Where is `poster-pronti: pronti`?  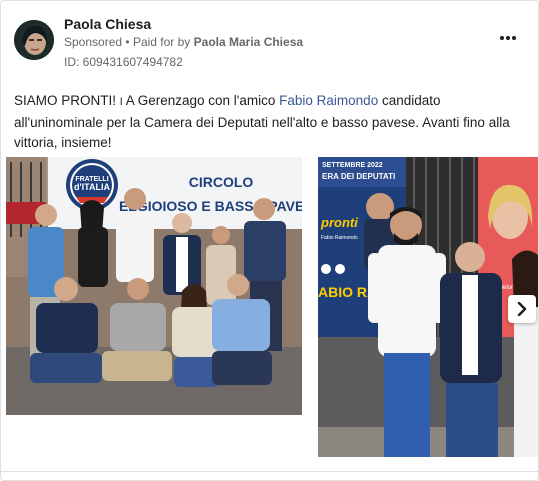 poster-pronti: pronti is located at coordinates (339, 222).